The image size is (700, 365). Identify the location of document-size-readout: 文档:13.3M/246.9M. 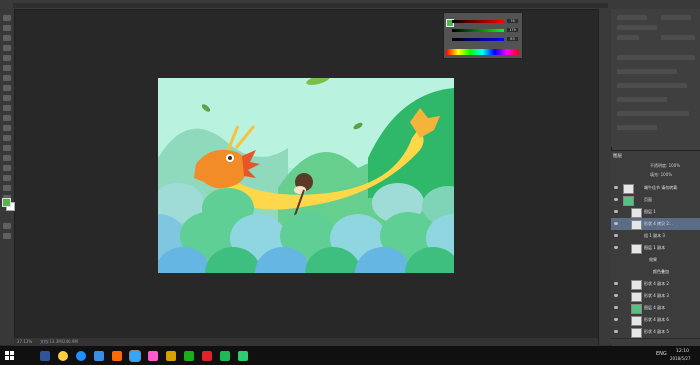
(59, 341).